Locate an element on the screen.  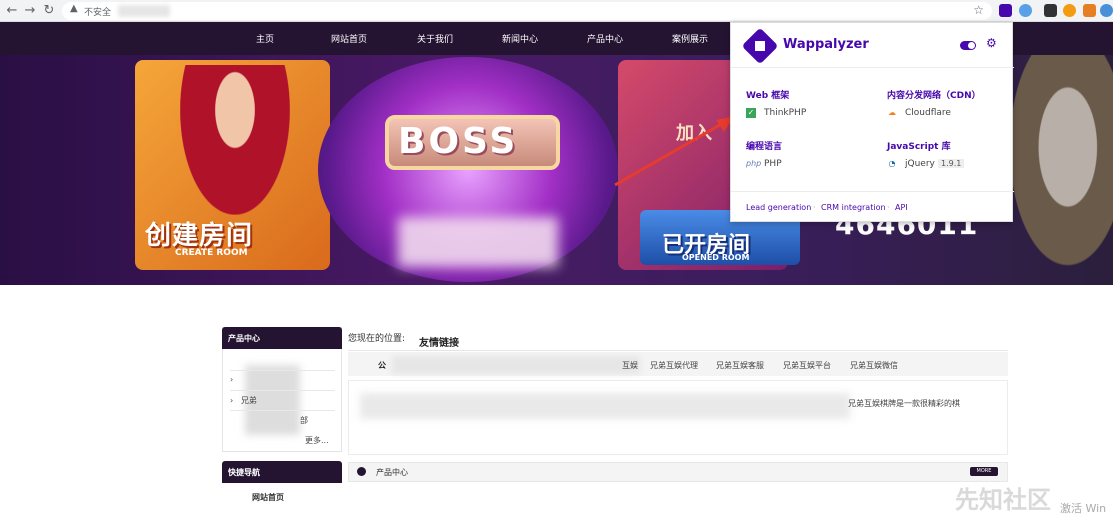
create-room-subtitle: CREATE ROOM is located at coordinates (211, 253).